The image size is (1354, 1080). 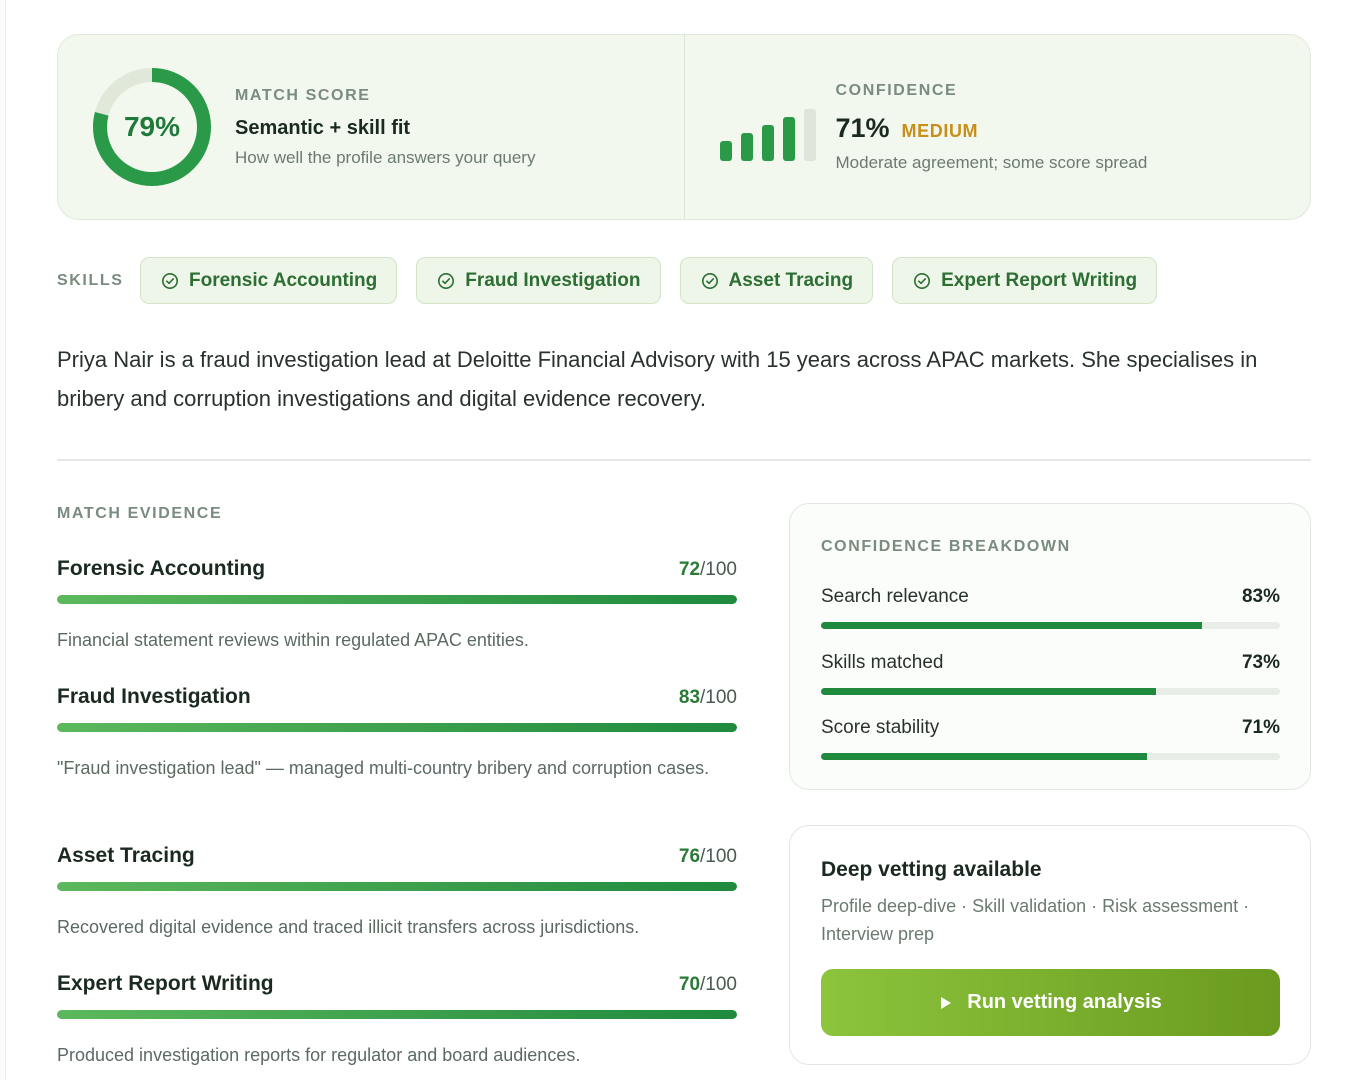 I want to click on confidence-kicker: CONFIDENCE, so click(x=896, y=90).